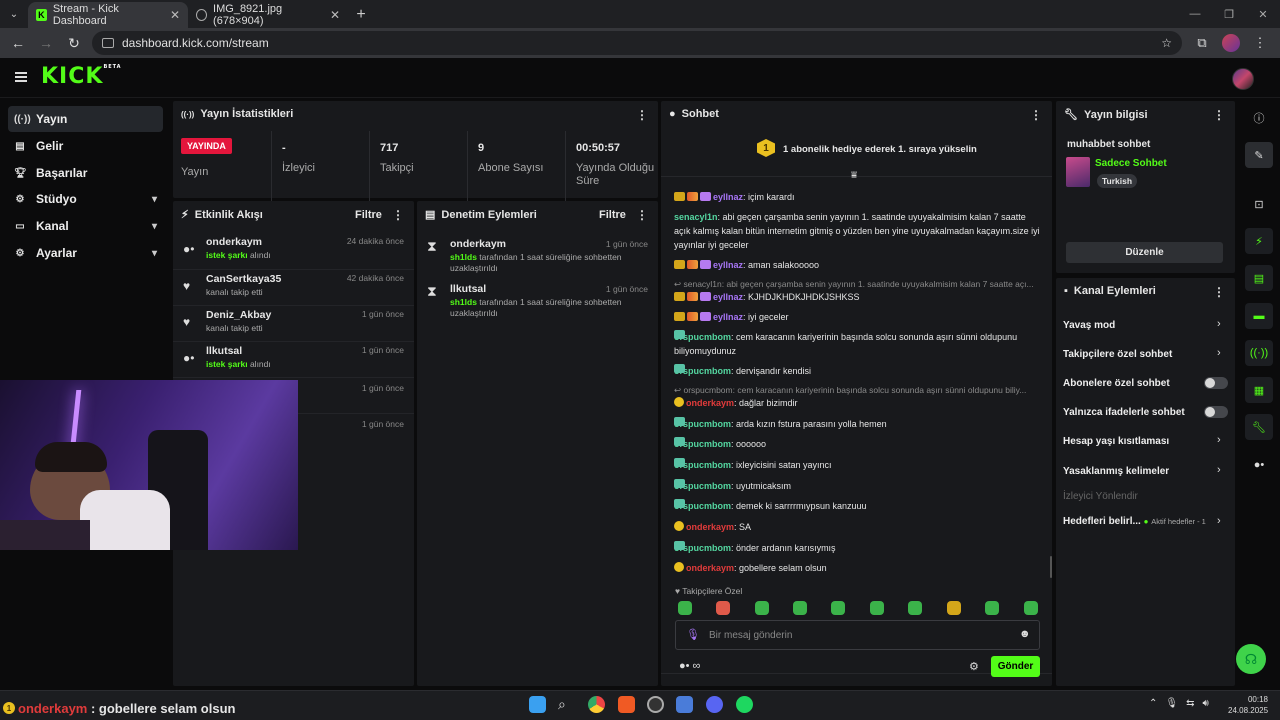 The width and height of the screenshot is (1280, 720). I want to click on chat-message: eyllnaz: aman salakooooo, so click(859, 265).